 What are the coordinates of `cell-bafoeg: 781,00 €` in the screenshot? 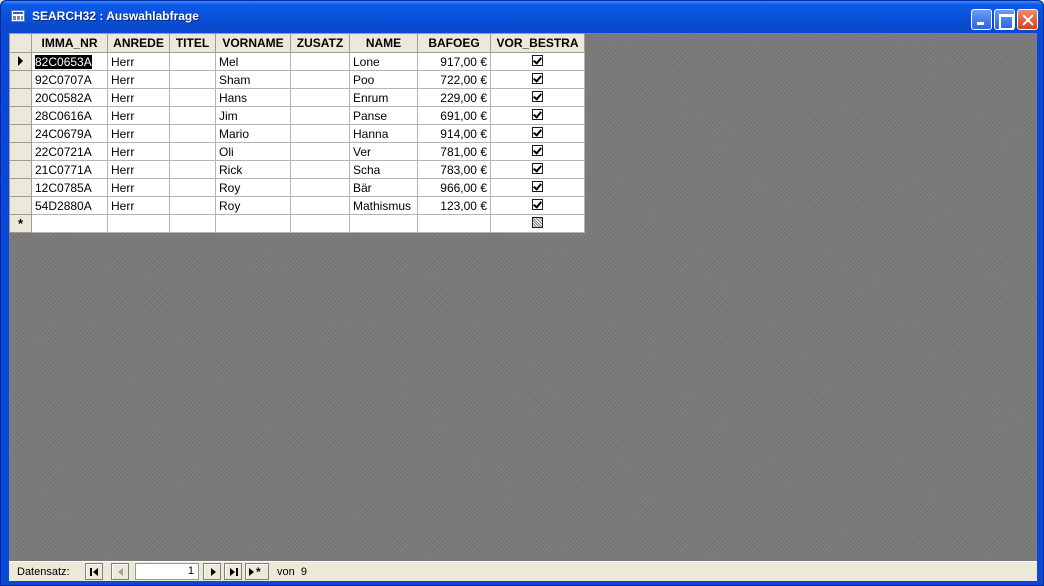 It's located at (454, 151).